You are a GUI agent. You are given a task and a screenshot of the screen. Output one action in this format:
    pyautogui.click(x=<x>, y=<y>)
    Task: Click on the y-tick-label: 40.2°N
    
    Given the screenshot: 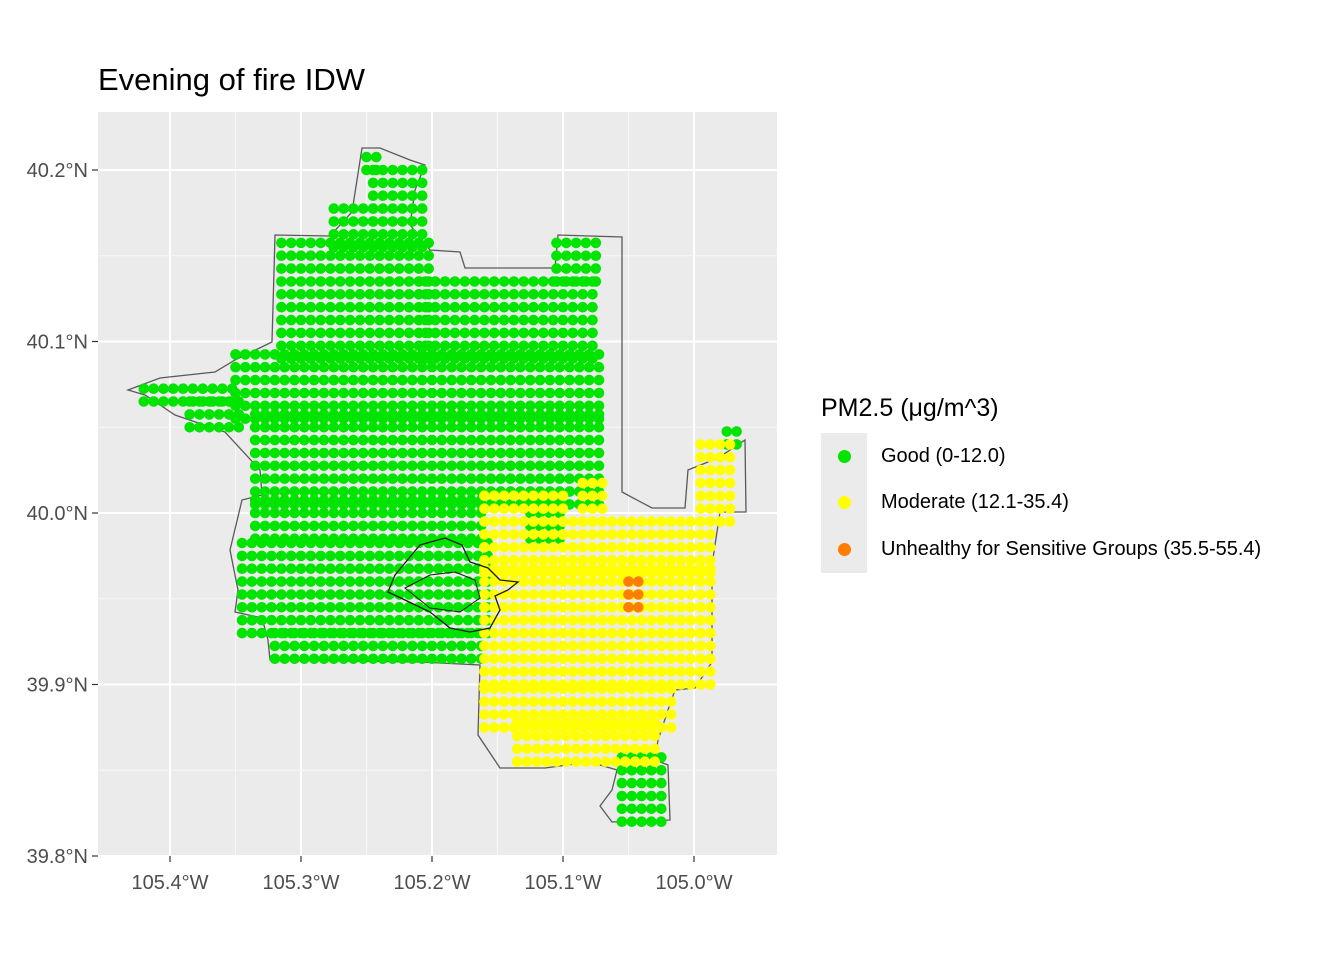 What is the action you would take?
    pyautogui.click(x=57, y=171)
    